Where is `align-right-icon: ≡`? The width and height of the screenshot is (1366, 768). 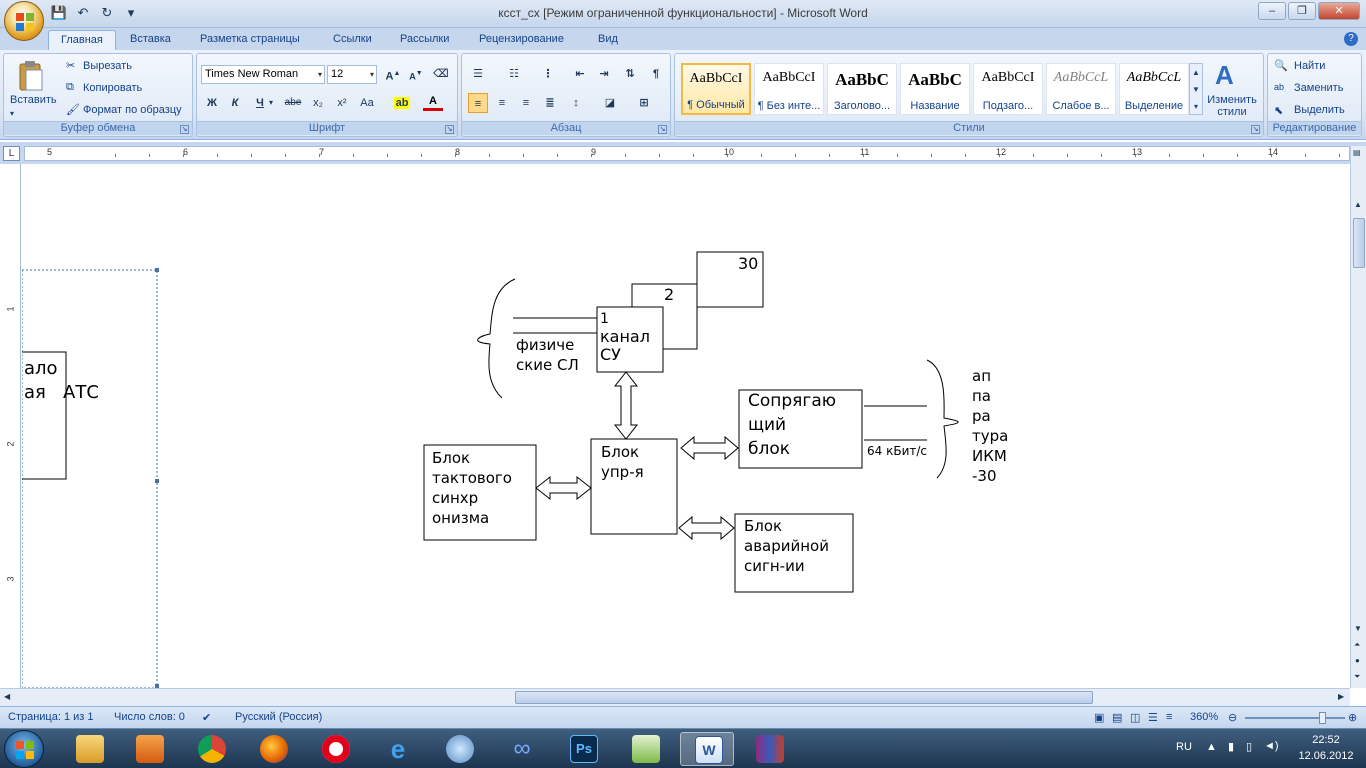 align-right-icon: ≡ is located at coordinates (526, 103).